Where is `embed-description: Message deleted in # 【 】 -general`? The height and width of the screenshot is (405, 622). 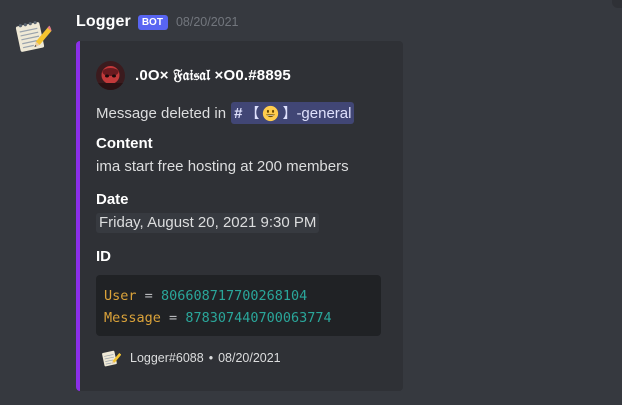
embed-description: Message deleted in # 【 】 -general is located at coordinates (225, 113).